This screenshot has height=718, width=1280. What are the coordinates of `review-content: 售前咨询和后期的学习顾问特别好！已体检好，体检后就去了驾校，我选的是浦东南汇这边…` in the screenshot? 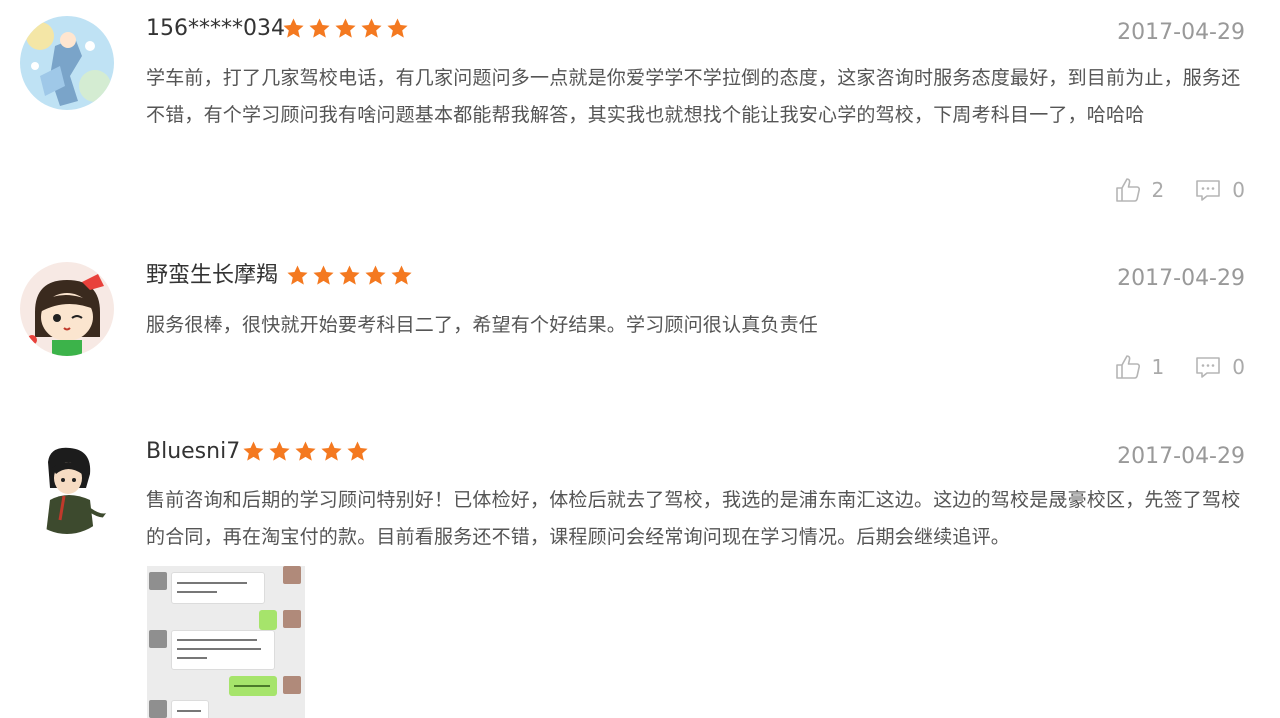 It's located at (693, 518).